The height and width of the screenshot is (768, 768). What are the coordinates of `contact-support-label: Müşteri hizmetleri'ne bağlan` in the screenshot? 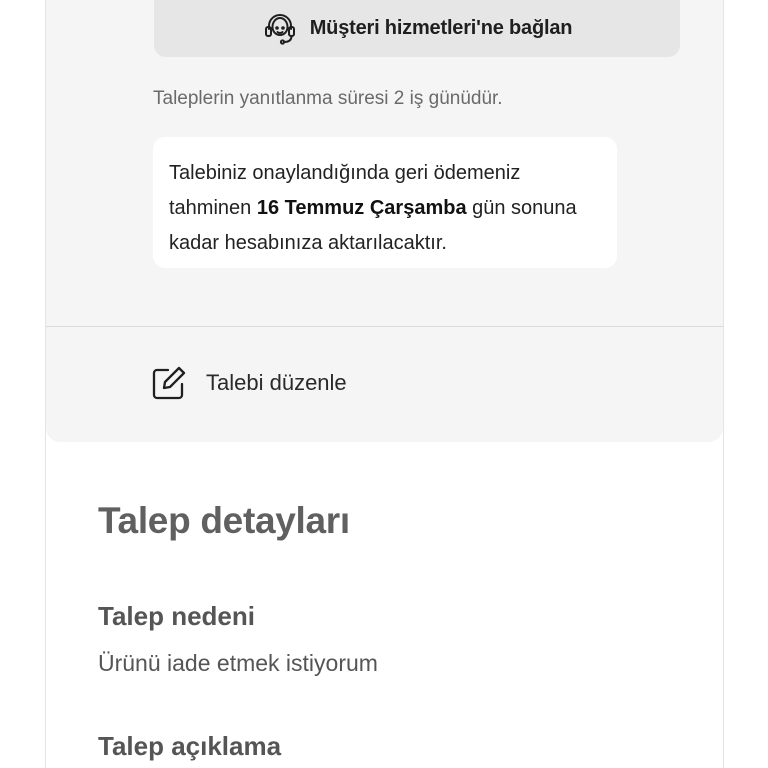 It's located at (441, 28).